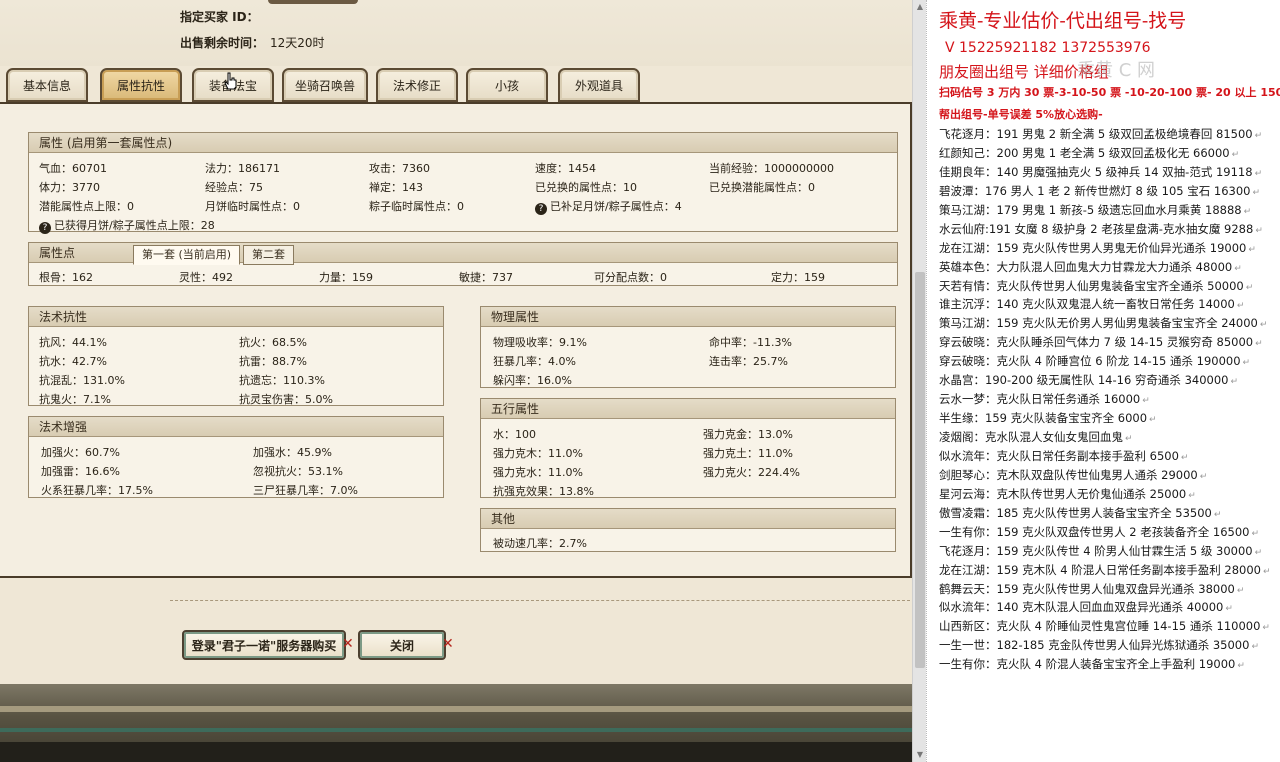  I want to click on tab-appearance: 外观道具, so click(599, 85).